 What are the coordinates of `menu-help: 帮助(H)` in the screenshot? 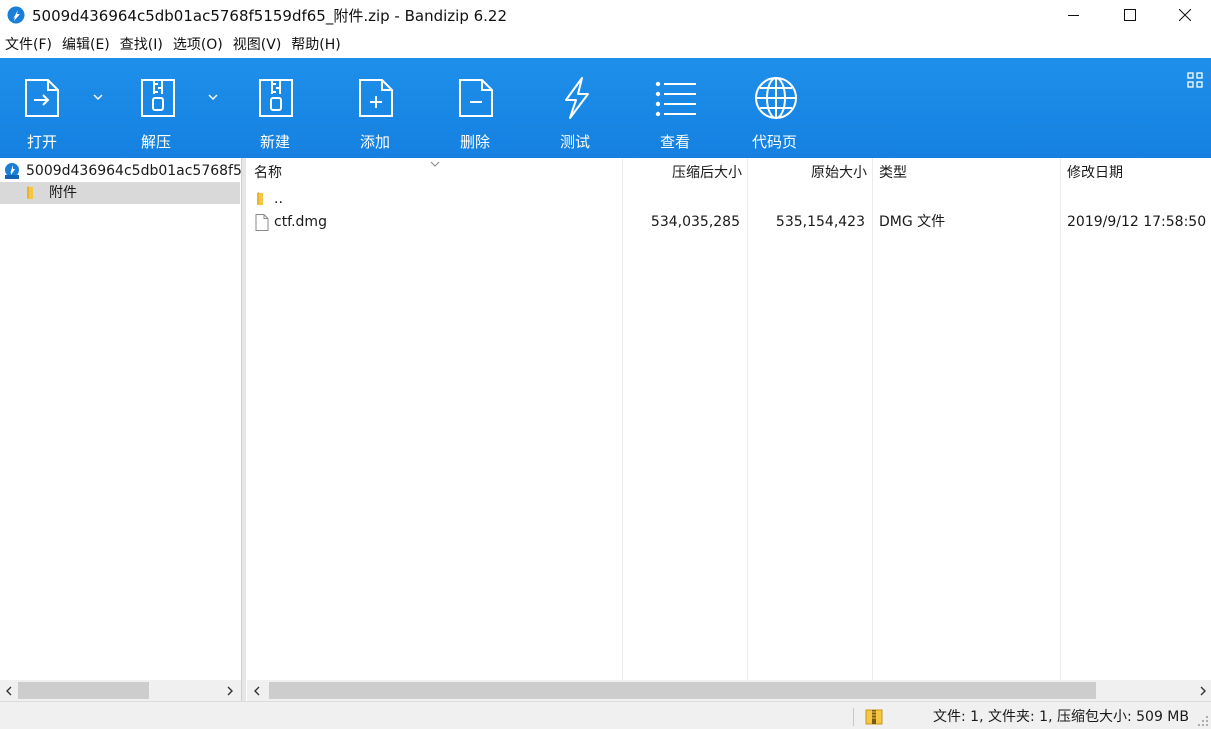 It's located at (315, 45).